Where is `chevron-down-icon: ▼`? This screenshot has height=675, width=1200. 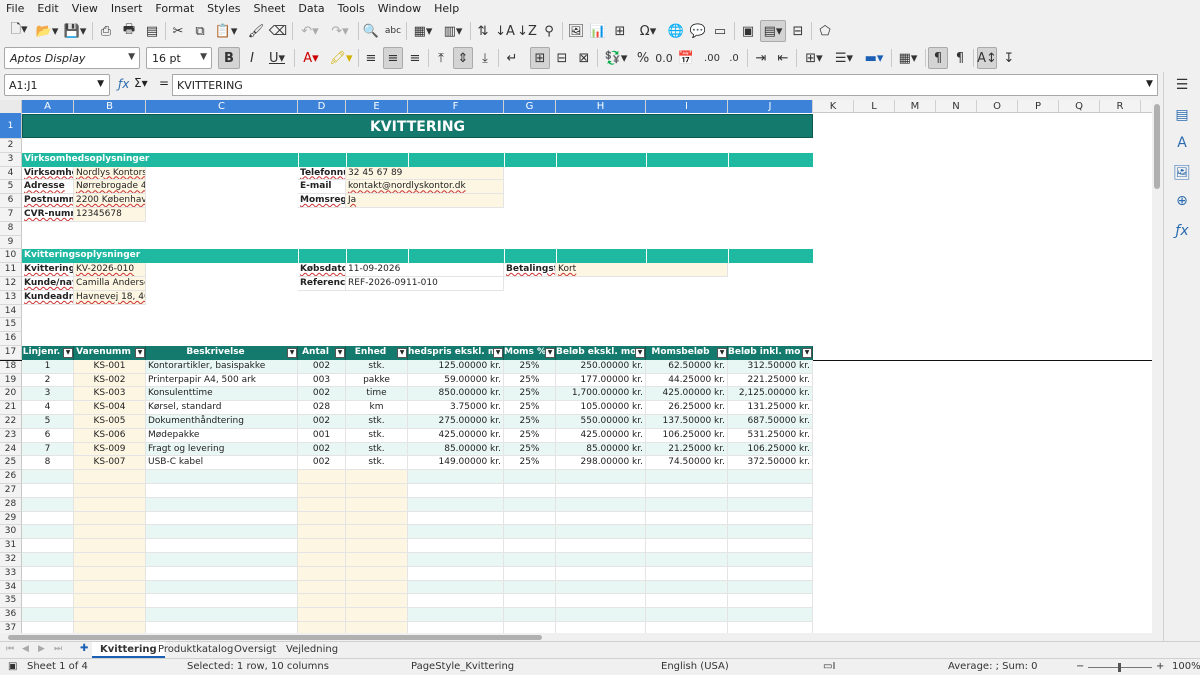
chevron-down-icon: ▼ is located at coordinates (100, 84).